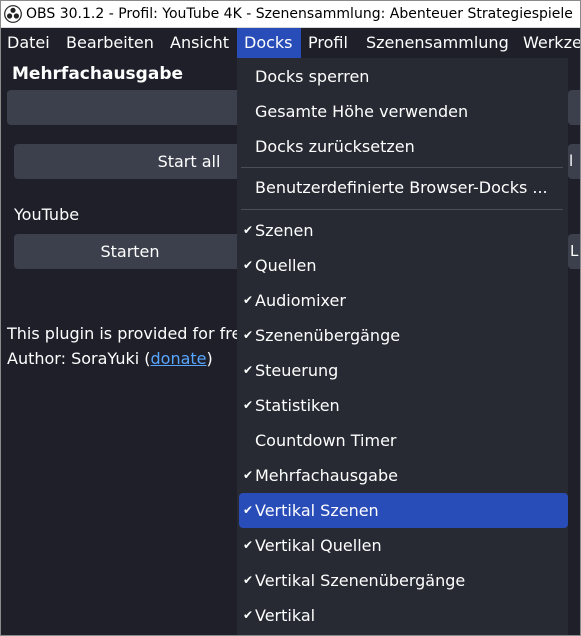 This screenshot has width=581, height=636. I want to click on menu-item-label: Szenen, so click(284, 230).